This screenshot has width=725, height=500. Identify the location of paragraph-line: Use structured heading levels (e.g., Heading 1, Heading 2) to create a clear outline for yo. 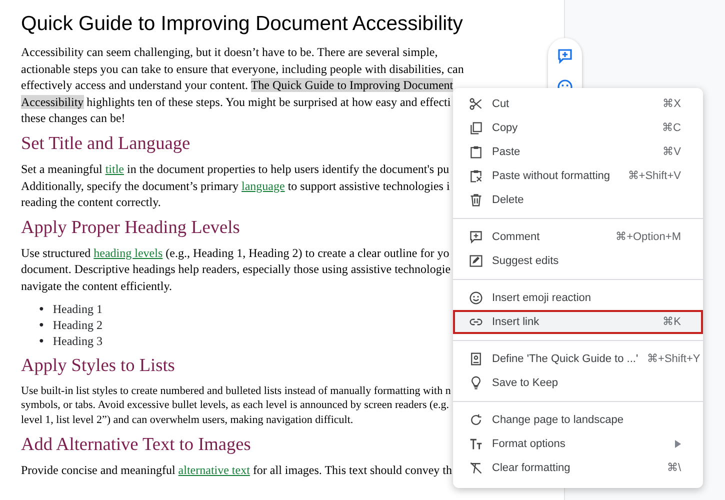
(235, 253).